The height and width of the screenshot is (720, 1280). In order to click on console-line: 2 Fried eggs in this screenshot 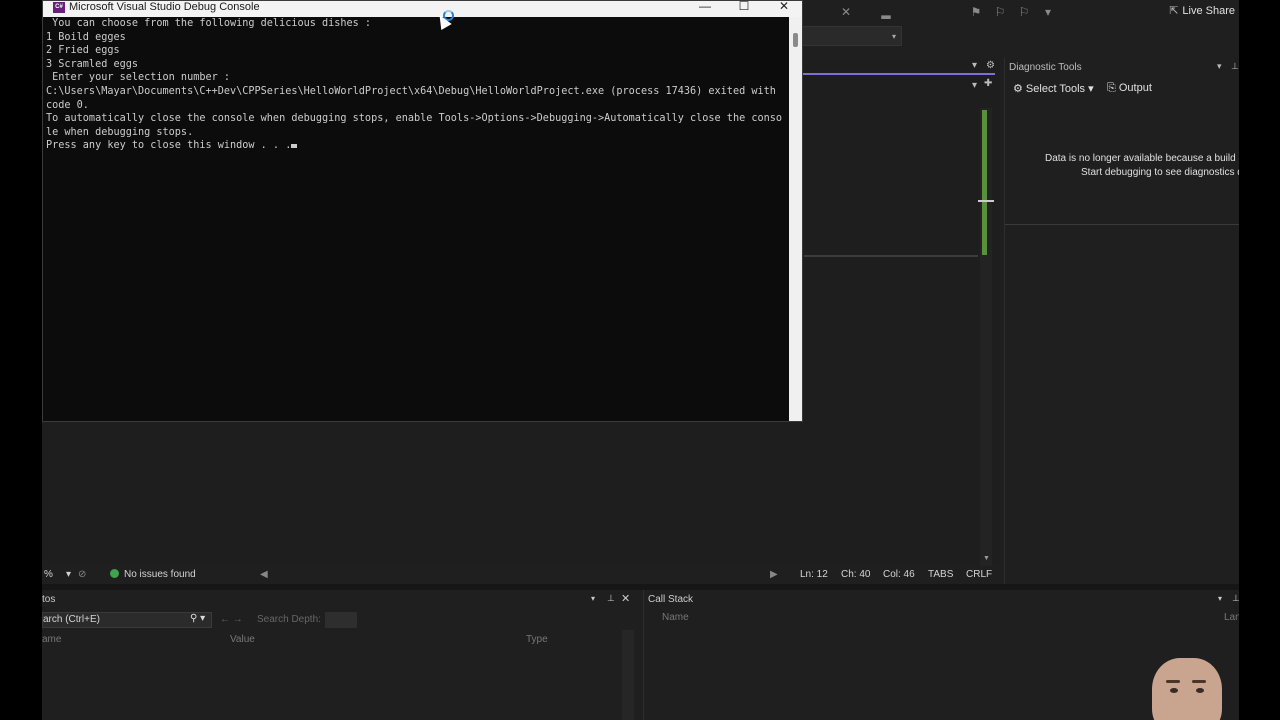, I will do `click(83, 51)`.